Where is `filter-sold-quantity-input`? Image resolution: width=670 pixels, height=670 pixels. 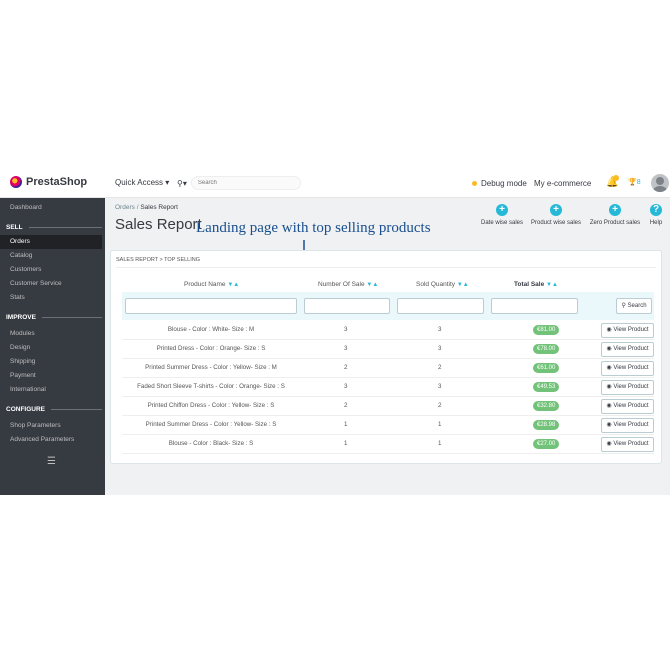
filter-sold-quantity-input is located at coordinates (440, 306).